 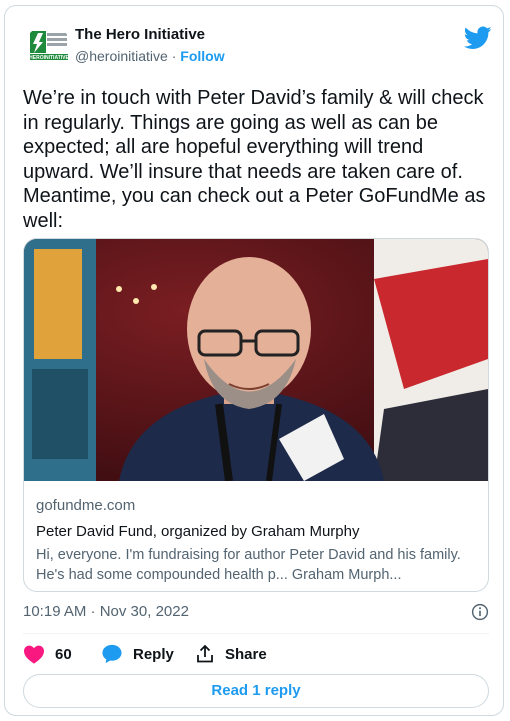 I want to click on author-name: The Hero Initiative, so click(x=140, y=34).